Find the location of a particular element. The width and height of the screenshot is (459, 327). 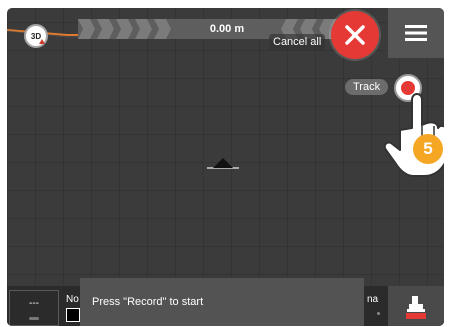

vehicle-marker-icon is located at coordinates (223, 163).